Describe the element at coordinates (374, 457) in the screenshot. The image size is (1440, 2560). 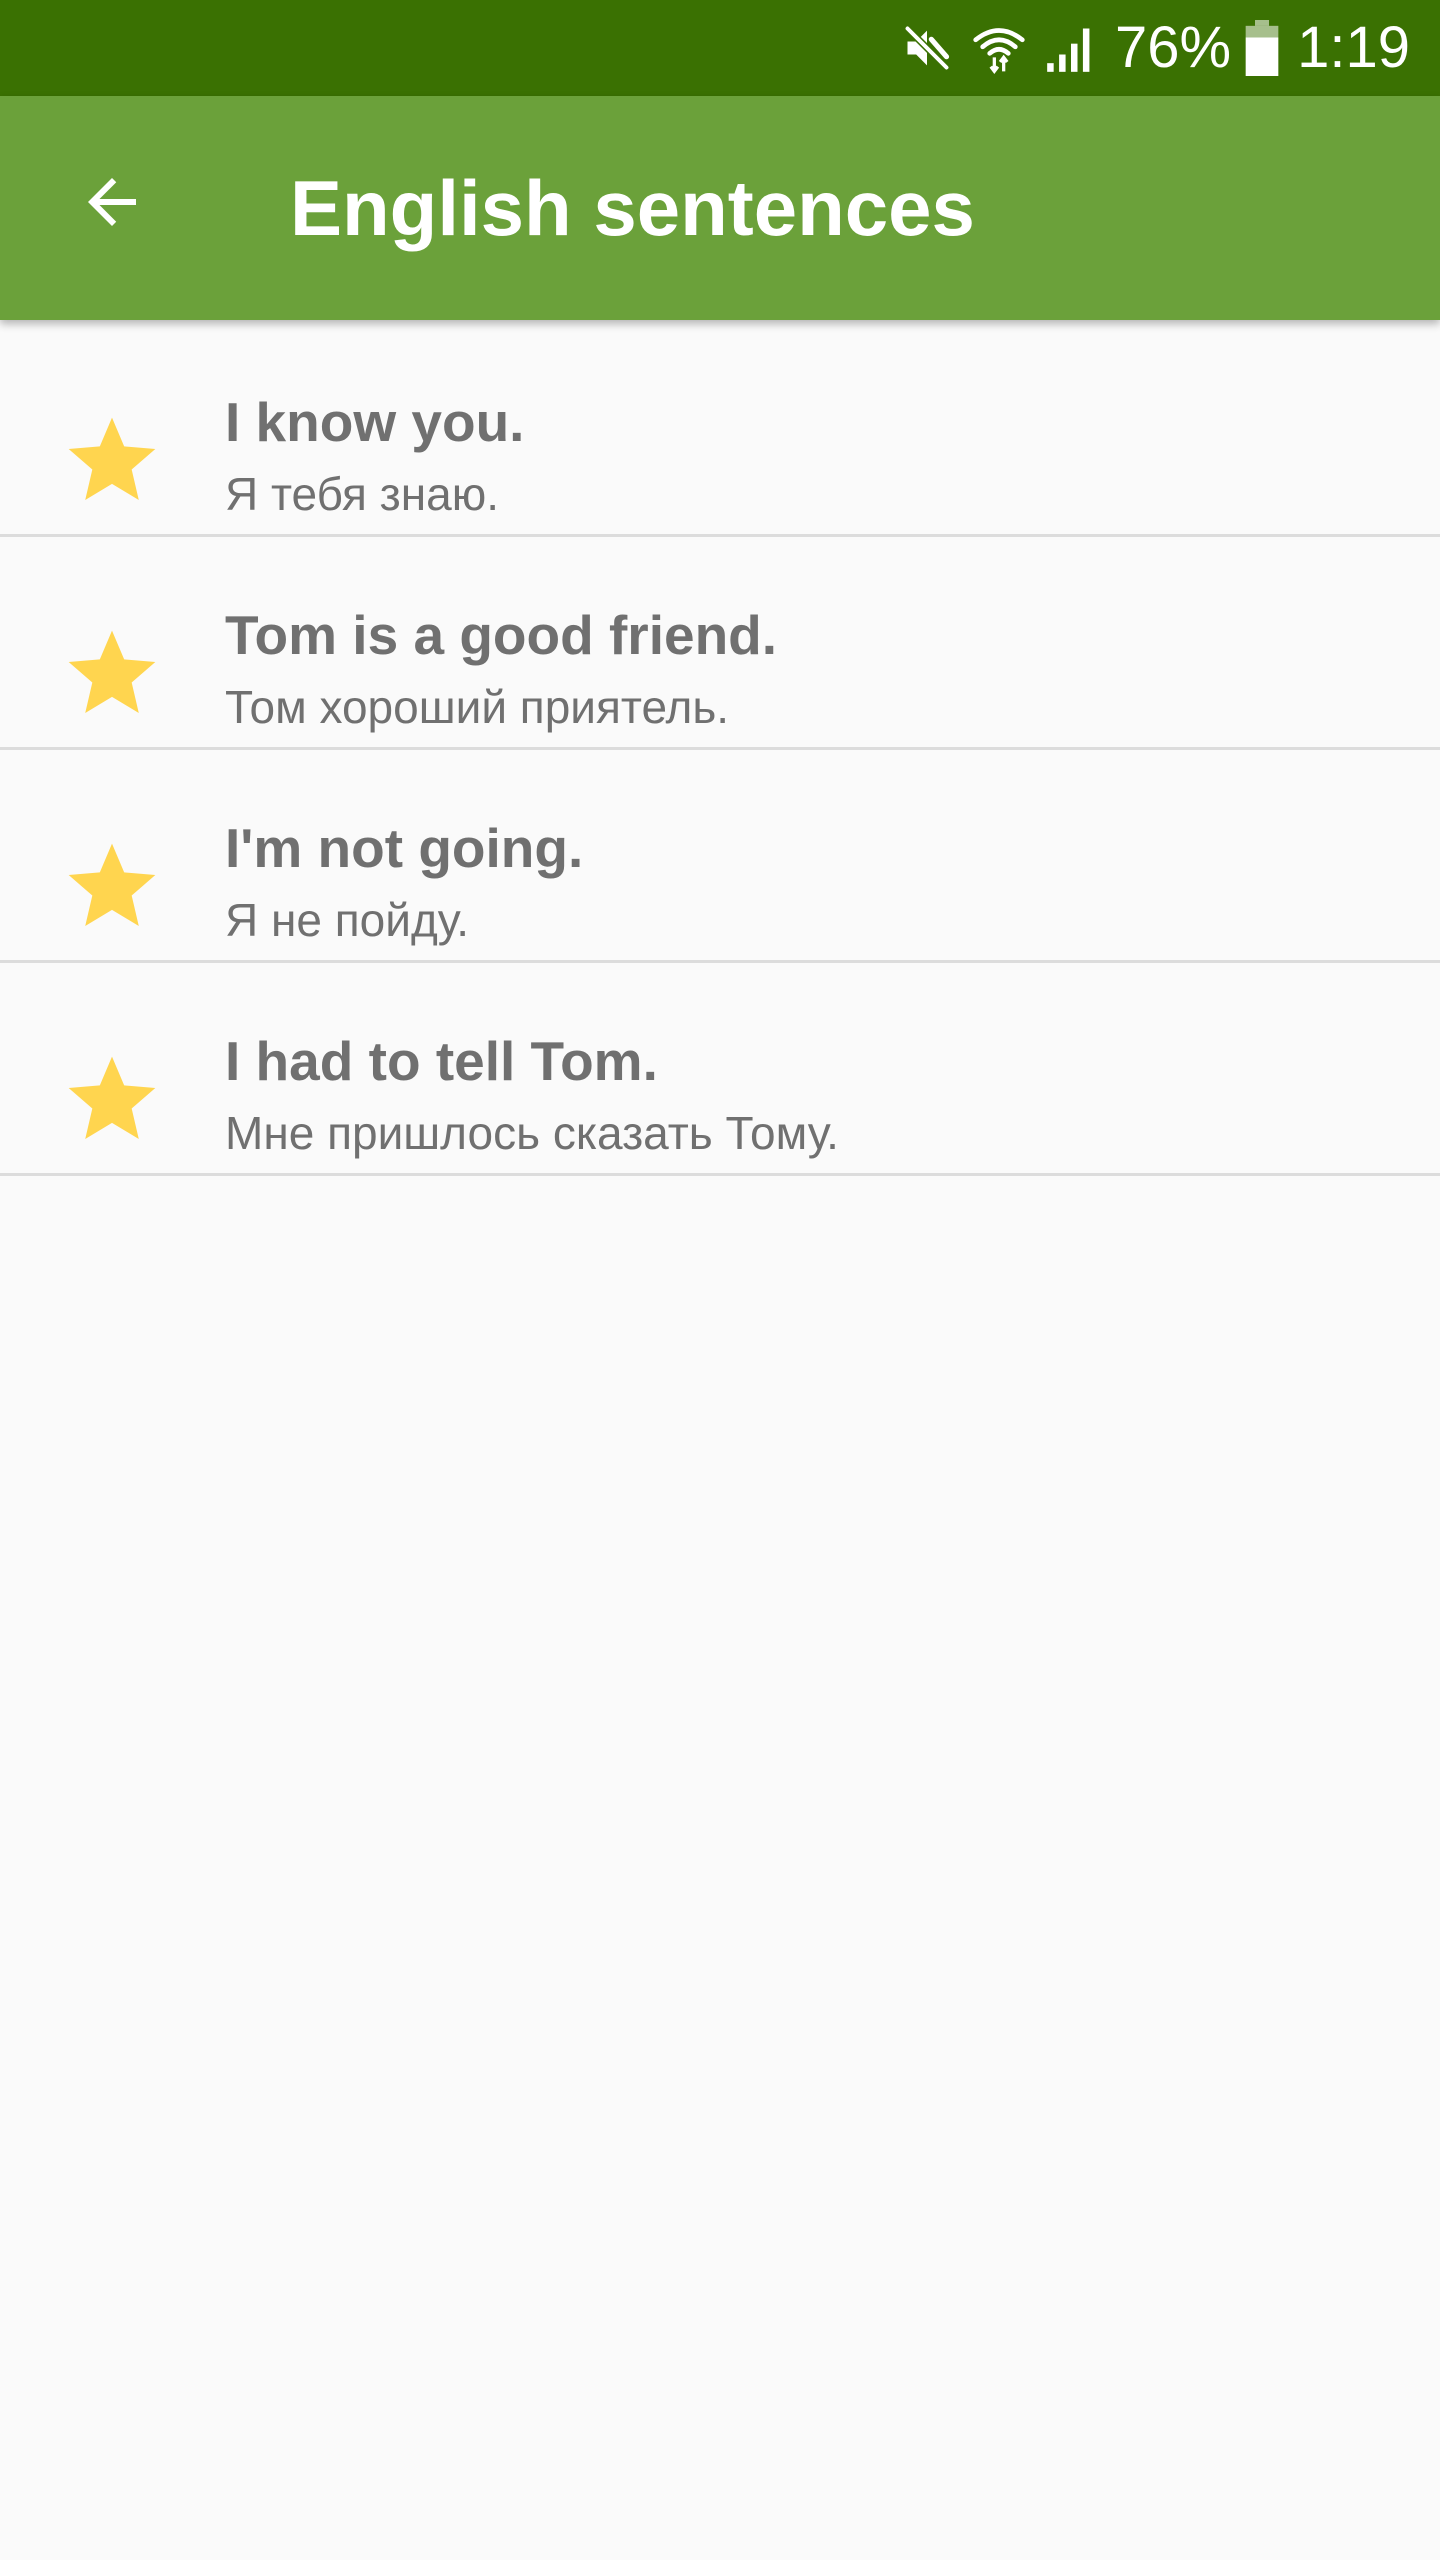
I see `list-item-text: I know you. Я тебя знаю.` at that location.